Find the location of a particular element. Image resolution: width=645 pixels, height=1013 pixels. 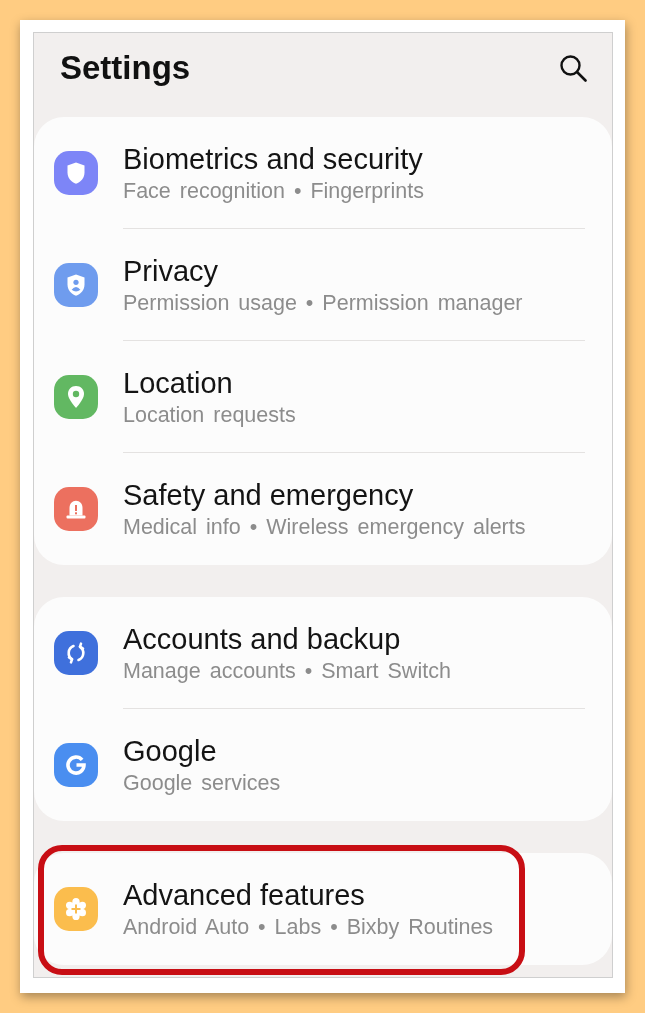

setting-summary: Face recognition • Fingerprints is located at coordinates (274, 191).